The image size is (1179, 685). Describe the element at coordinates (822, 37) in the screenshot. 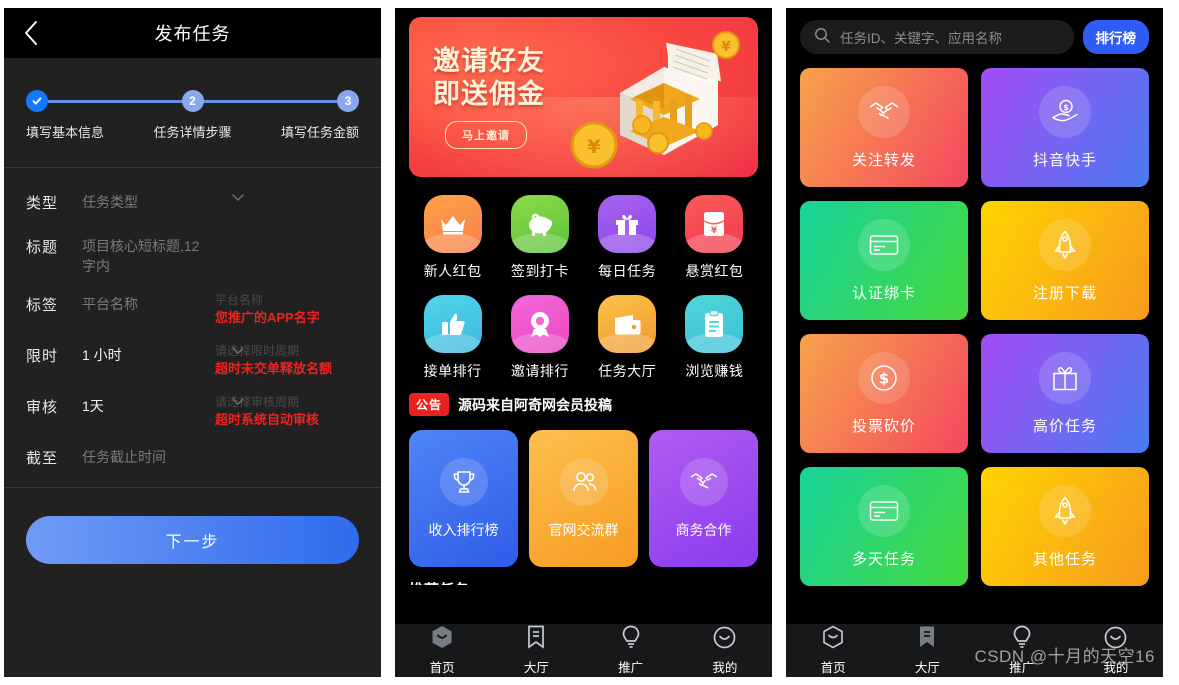

I see `search-icon` at that location.